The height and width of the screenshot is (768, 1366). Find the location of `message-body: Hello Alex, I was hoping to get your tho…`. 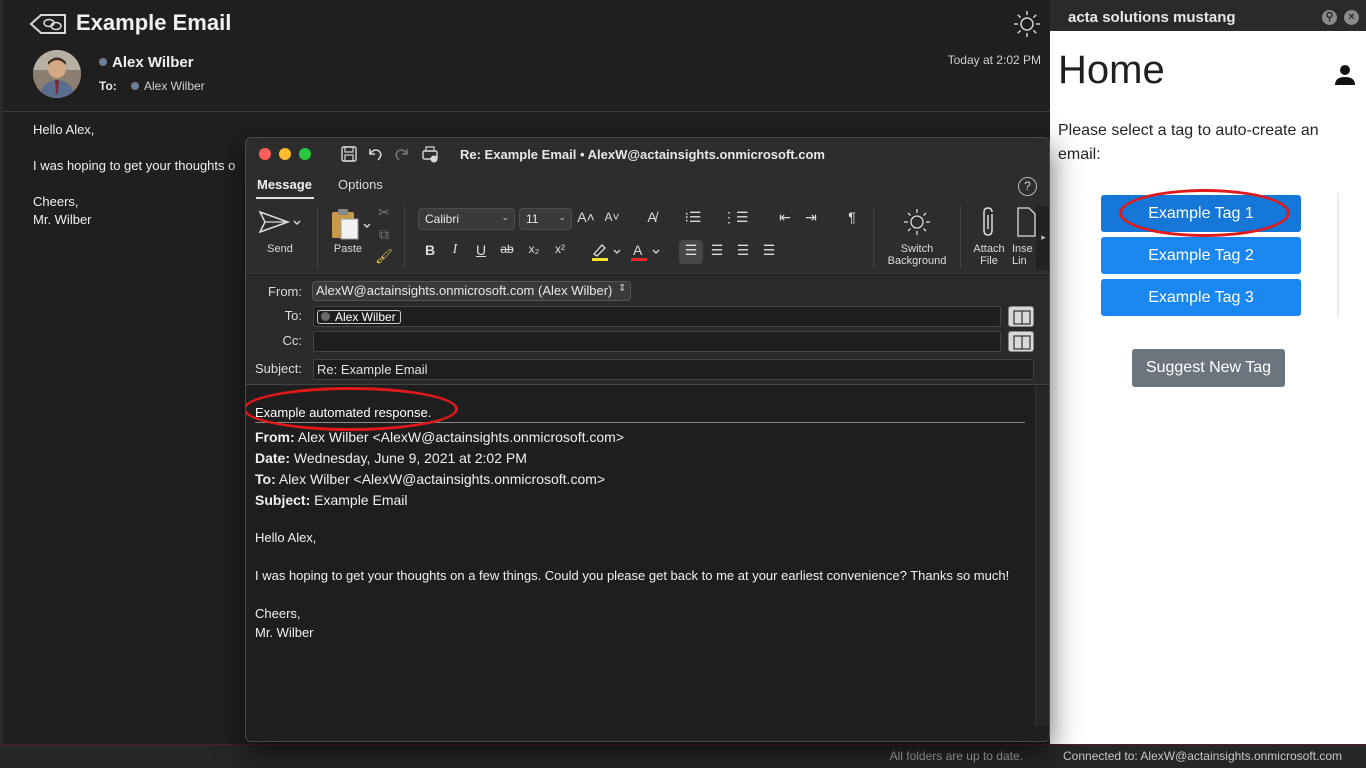

message-body: Hello Alex, I was hoping to get your tho… is located at coordinates (134, 175).